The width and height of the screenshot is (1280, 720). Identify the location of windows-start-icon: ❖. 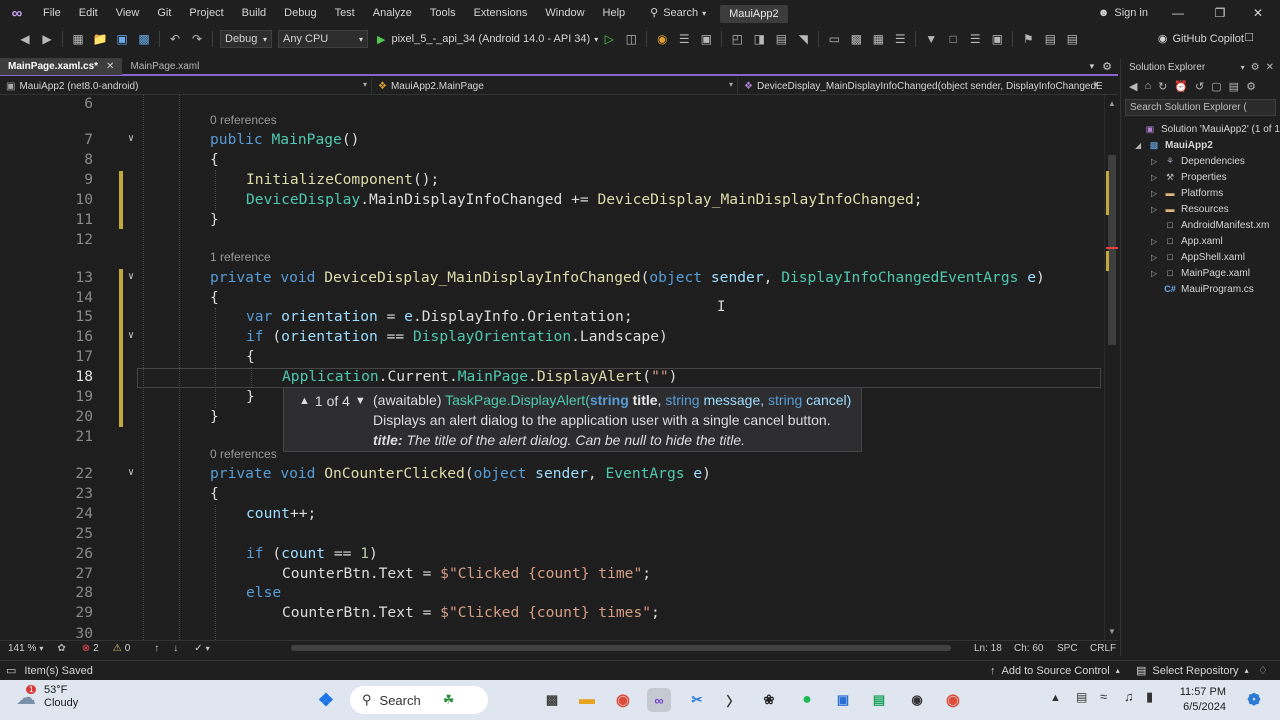
(326, 700).